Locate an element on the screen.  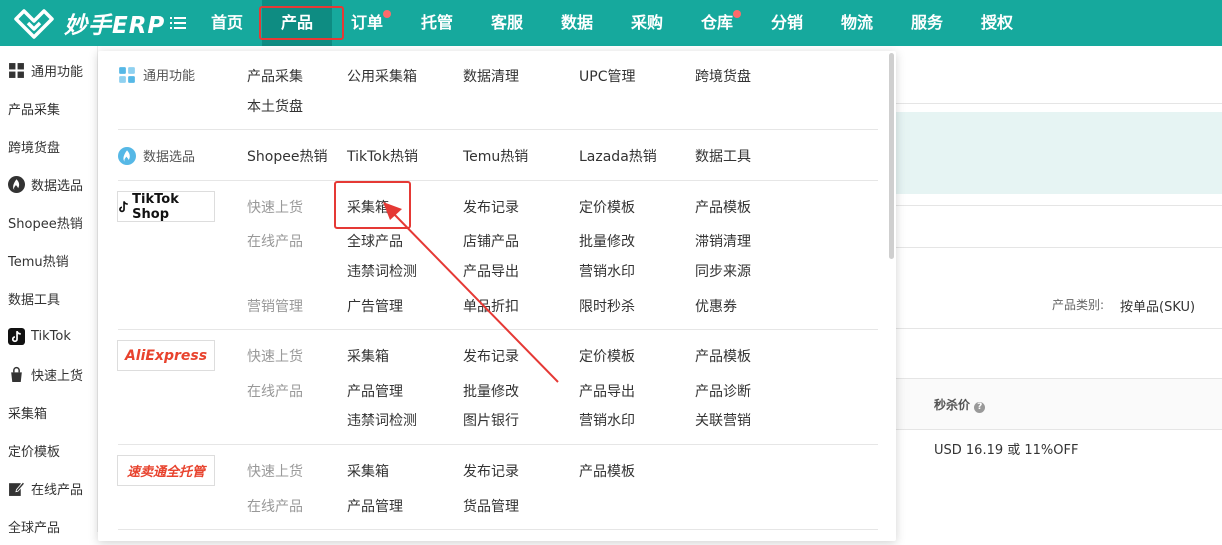
menu-item-public-collect-box: 公用采集箱 is located at coordinates (382, 76).